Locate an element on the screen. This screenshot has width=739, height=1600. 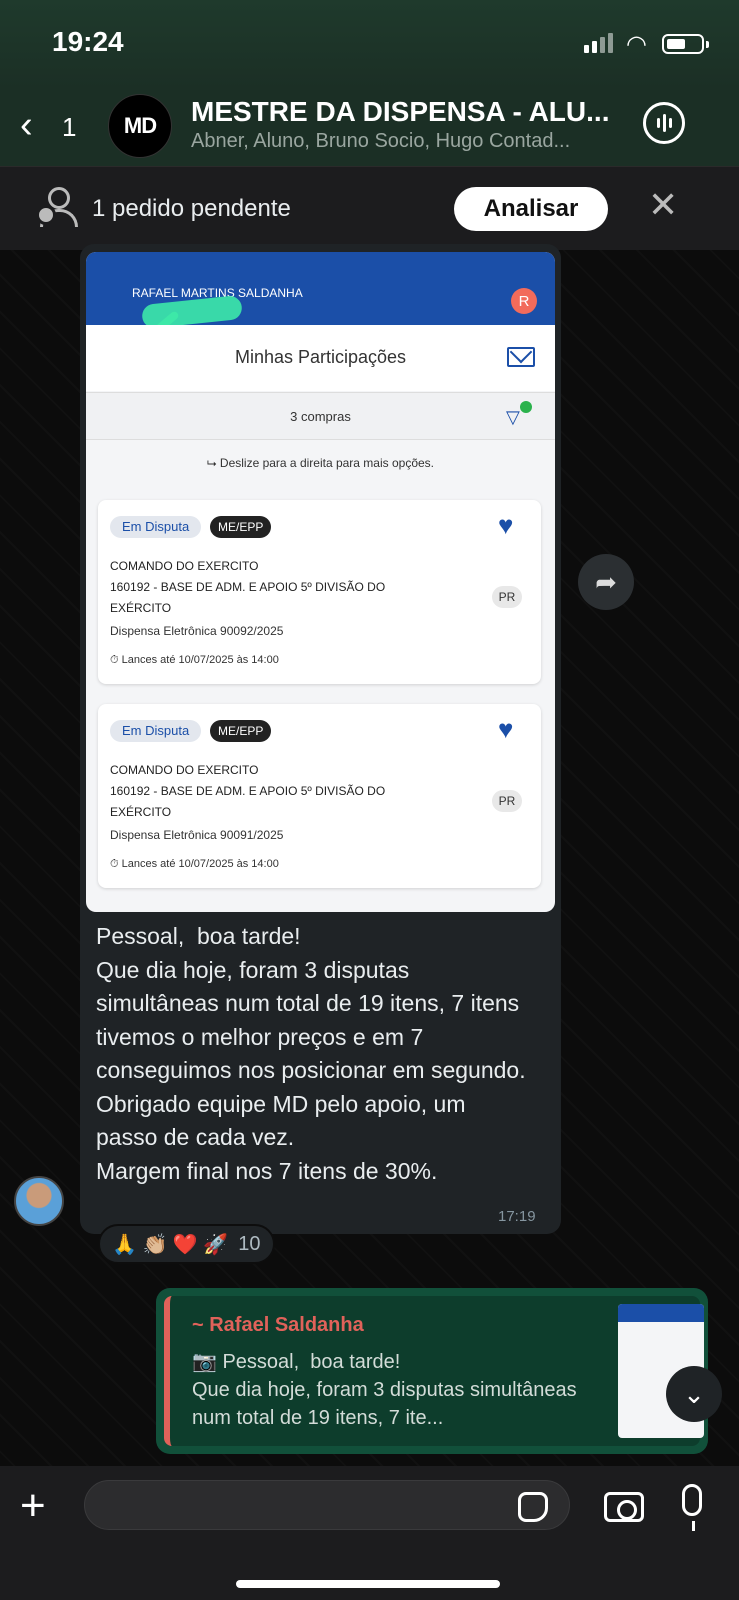
forward-icon: ➦ is located at coordinates (606, 582).